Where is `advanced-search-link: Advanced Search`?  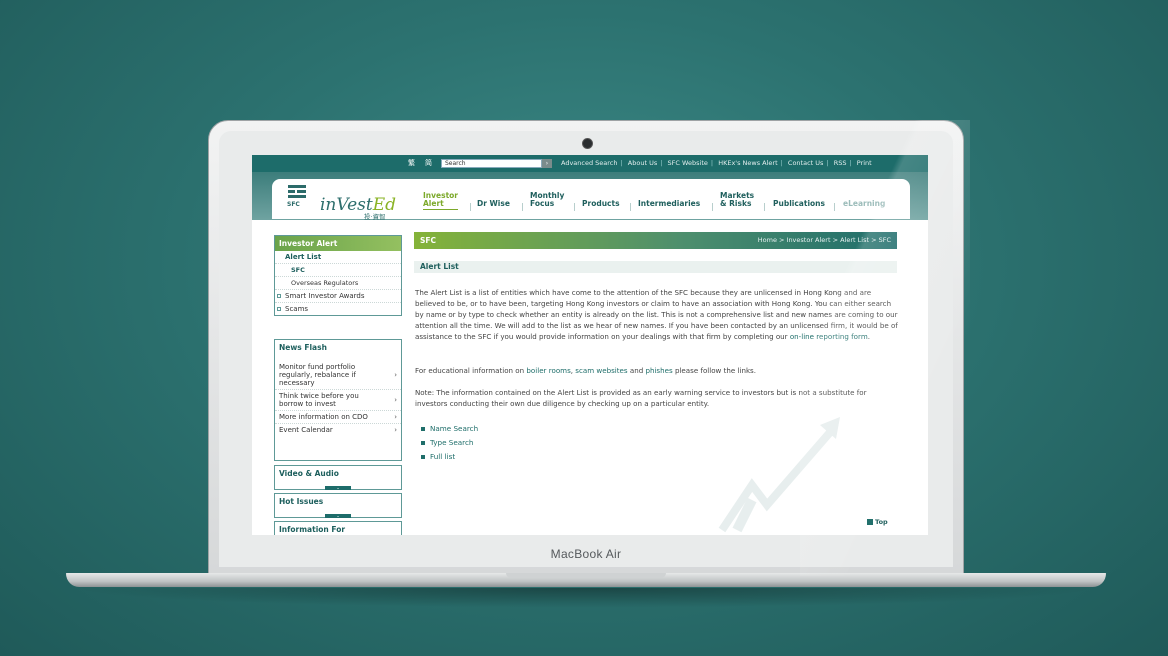
advanced-search-link: Advanced Search is located at coordinates (589, 163).